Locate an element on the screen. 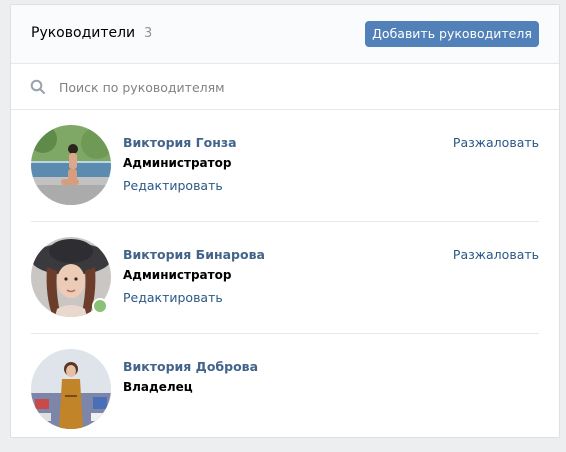  manager-name: Виктория Бинарова is located at coordinates (194, 254).